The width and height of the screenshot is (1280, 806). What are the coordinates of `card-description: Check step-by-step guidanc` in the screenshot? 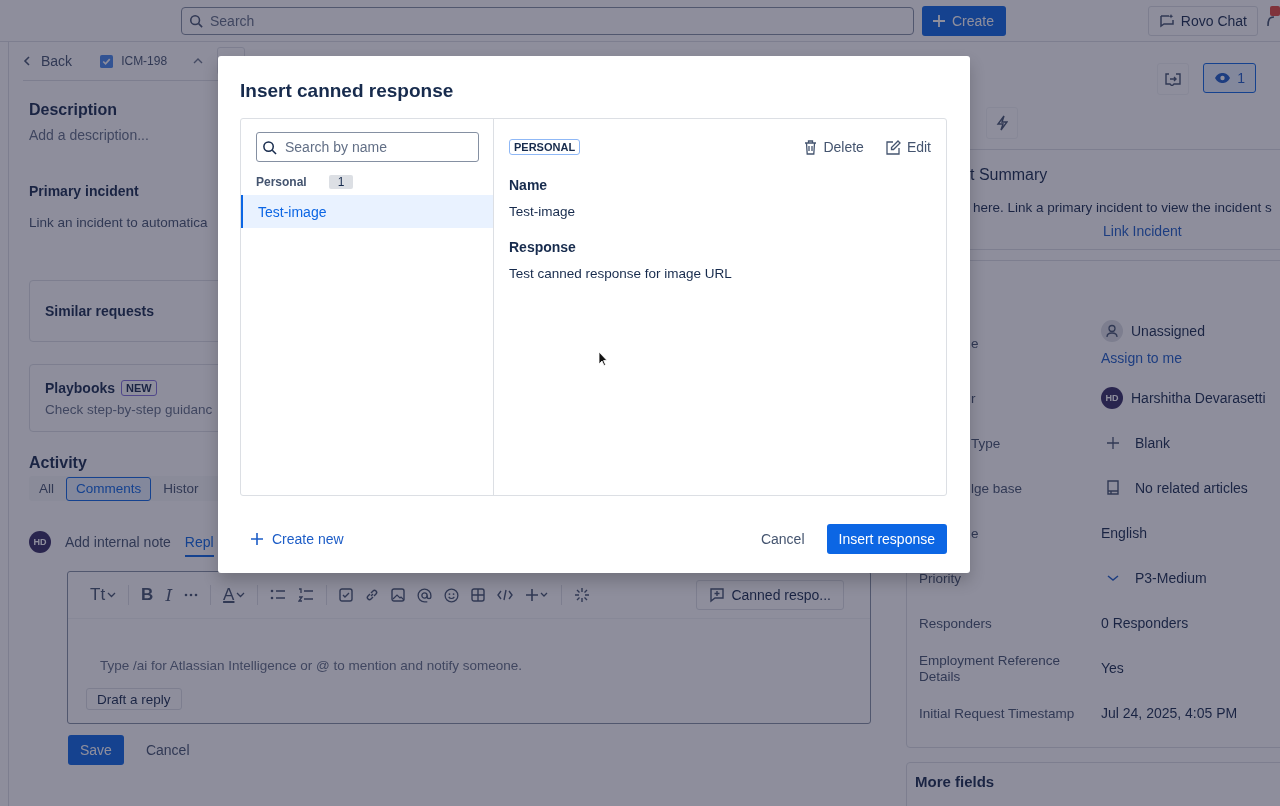 It's located at (129, 409).